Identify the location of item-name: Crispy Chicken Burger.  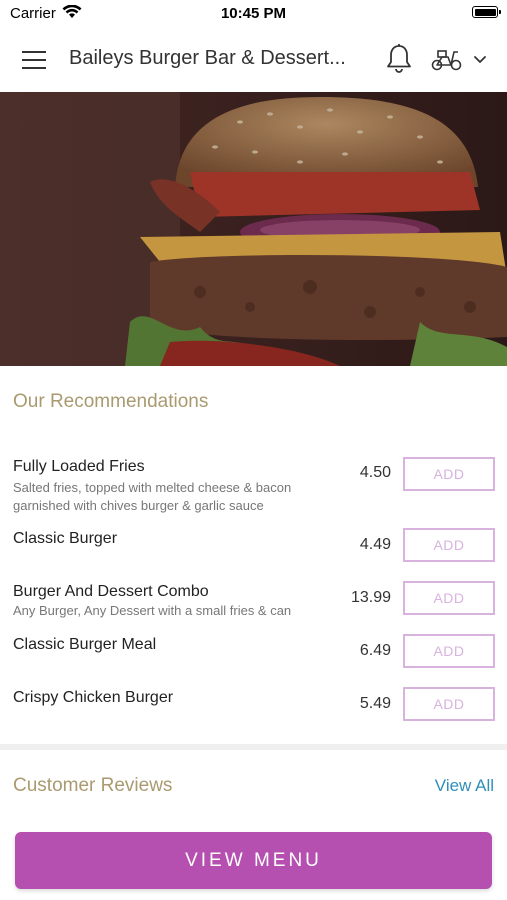
(93, 697).